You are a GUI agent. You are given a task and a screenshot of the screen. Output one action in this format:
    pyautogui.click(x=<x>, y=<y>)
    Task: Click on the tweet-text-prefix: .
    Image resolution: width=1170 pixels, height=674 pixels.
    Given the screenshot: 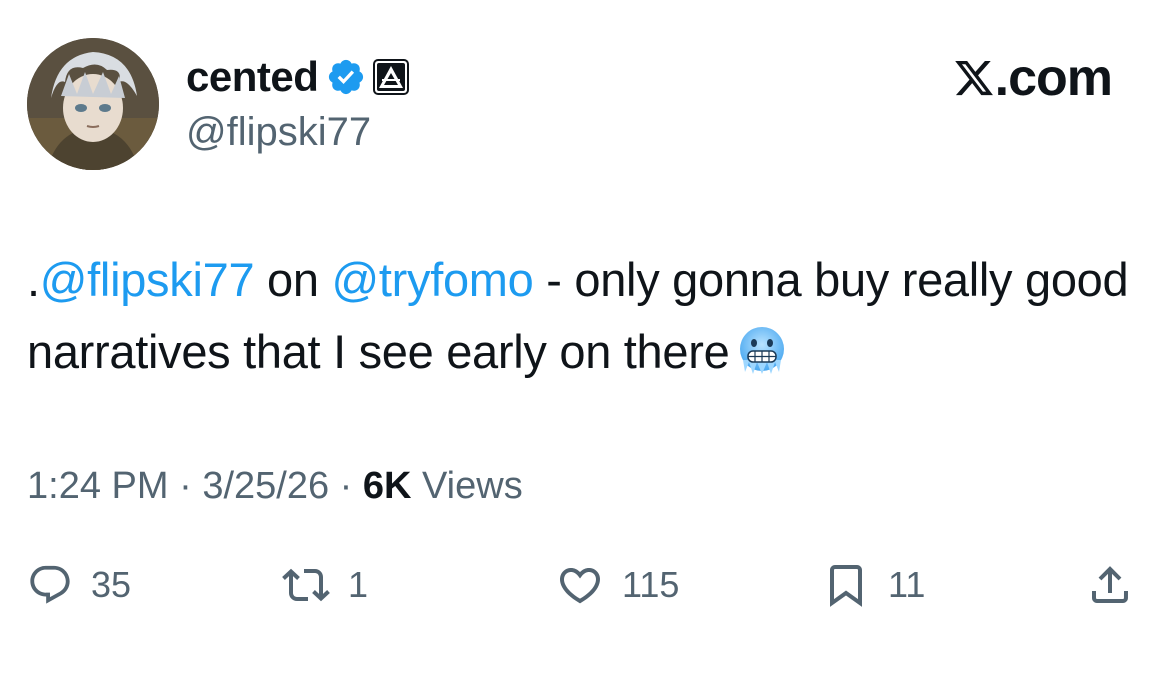 What is the action you would take?
    pyautogui.click(x=33, y=279)
    